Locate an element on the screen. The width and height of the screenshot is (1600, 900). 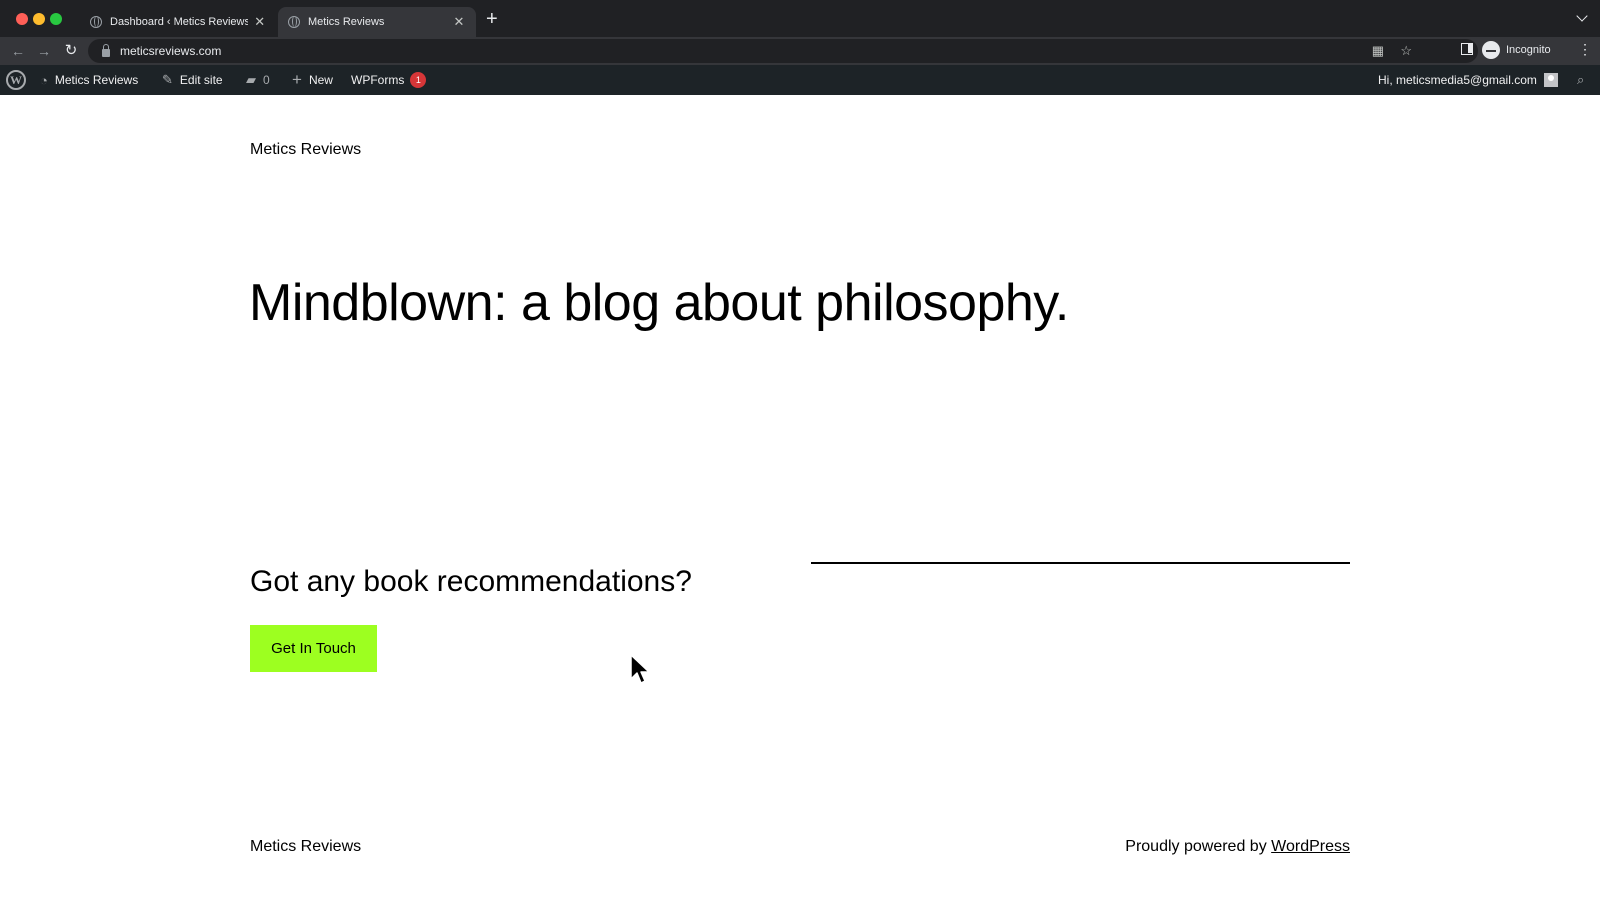
admin-bar-new: + New is located at coordinates (312, 80).